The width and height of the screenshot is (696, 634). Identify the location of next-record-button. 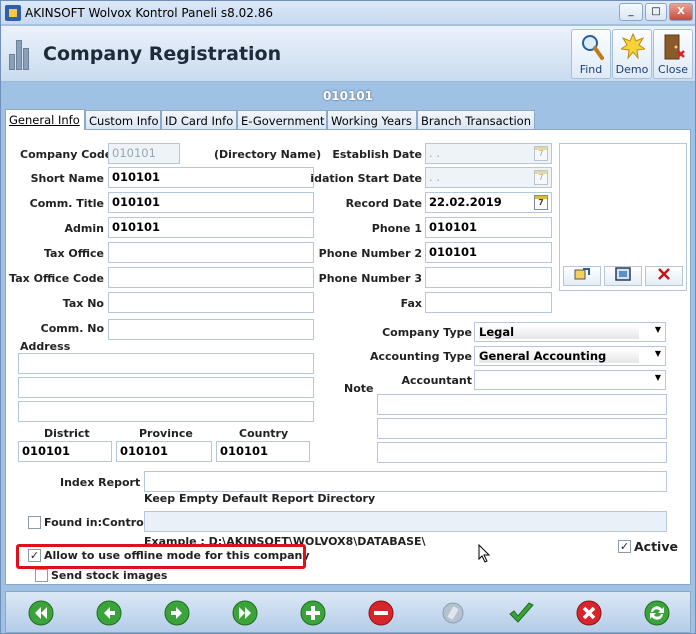
(177, 613).